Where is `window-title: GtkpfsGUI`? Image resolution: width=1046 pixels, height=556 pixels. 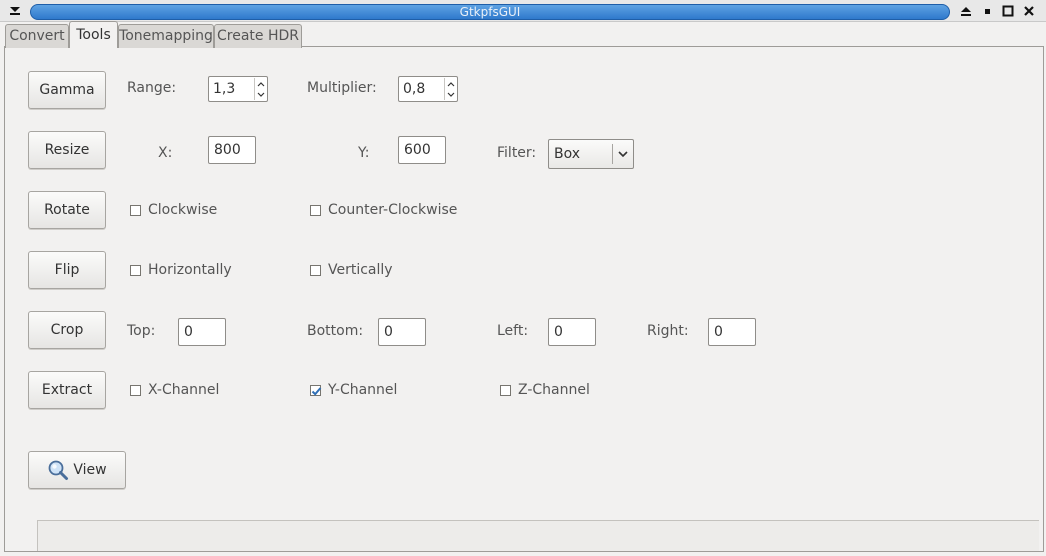
window-title: GtkpfsGUI is located at coordinates (490, 12).